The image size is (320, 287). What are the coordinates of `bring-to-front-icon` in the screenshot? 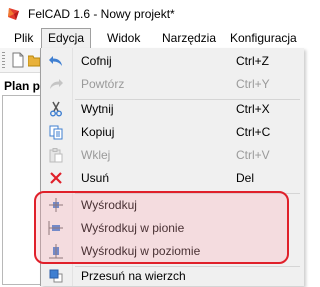 It's located at (56, 276).